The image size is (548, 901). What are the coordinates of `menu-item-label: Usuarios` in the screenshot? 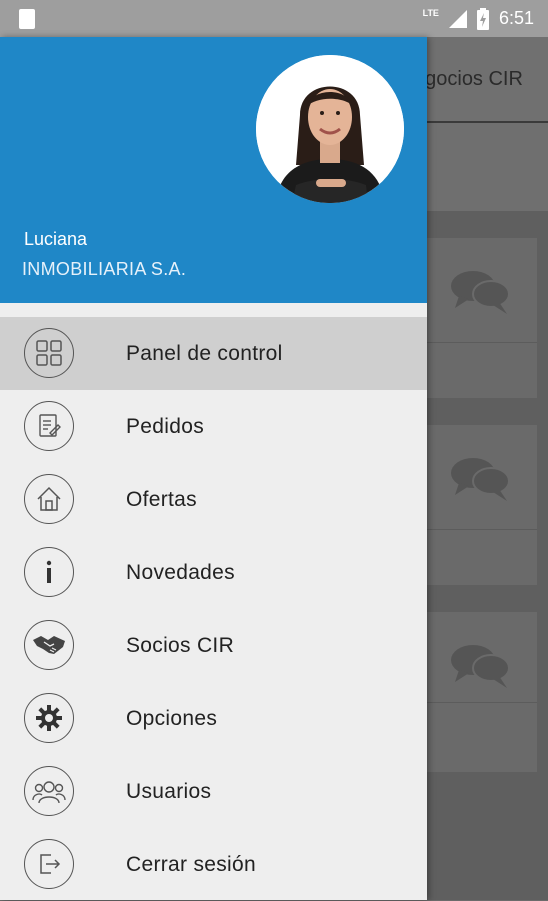 It's located at (169, 791).